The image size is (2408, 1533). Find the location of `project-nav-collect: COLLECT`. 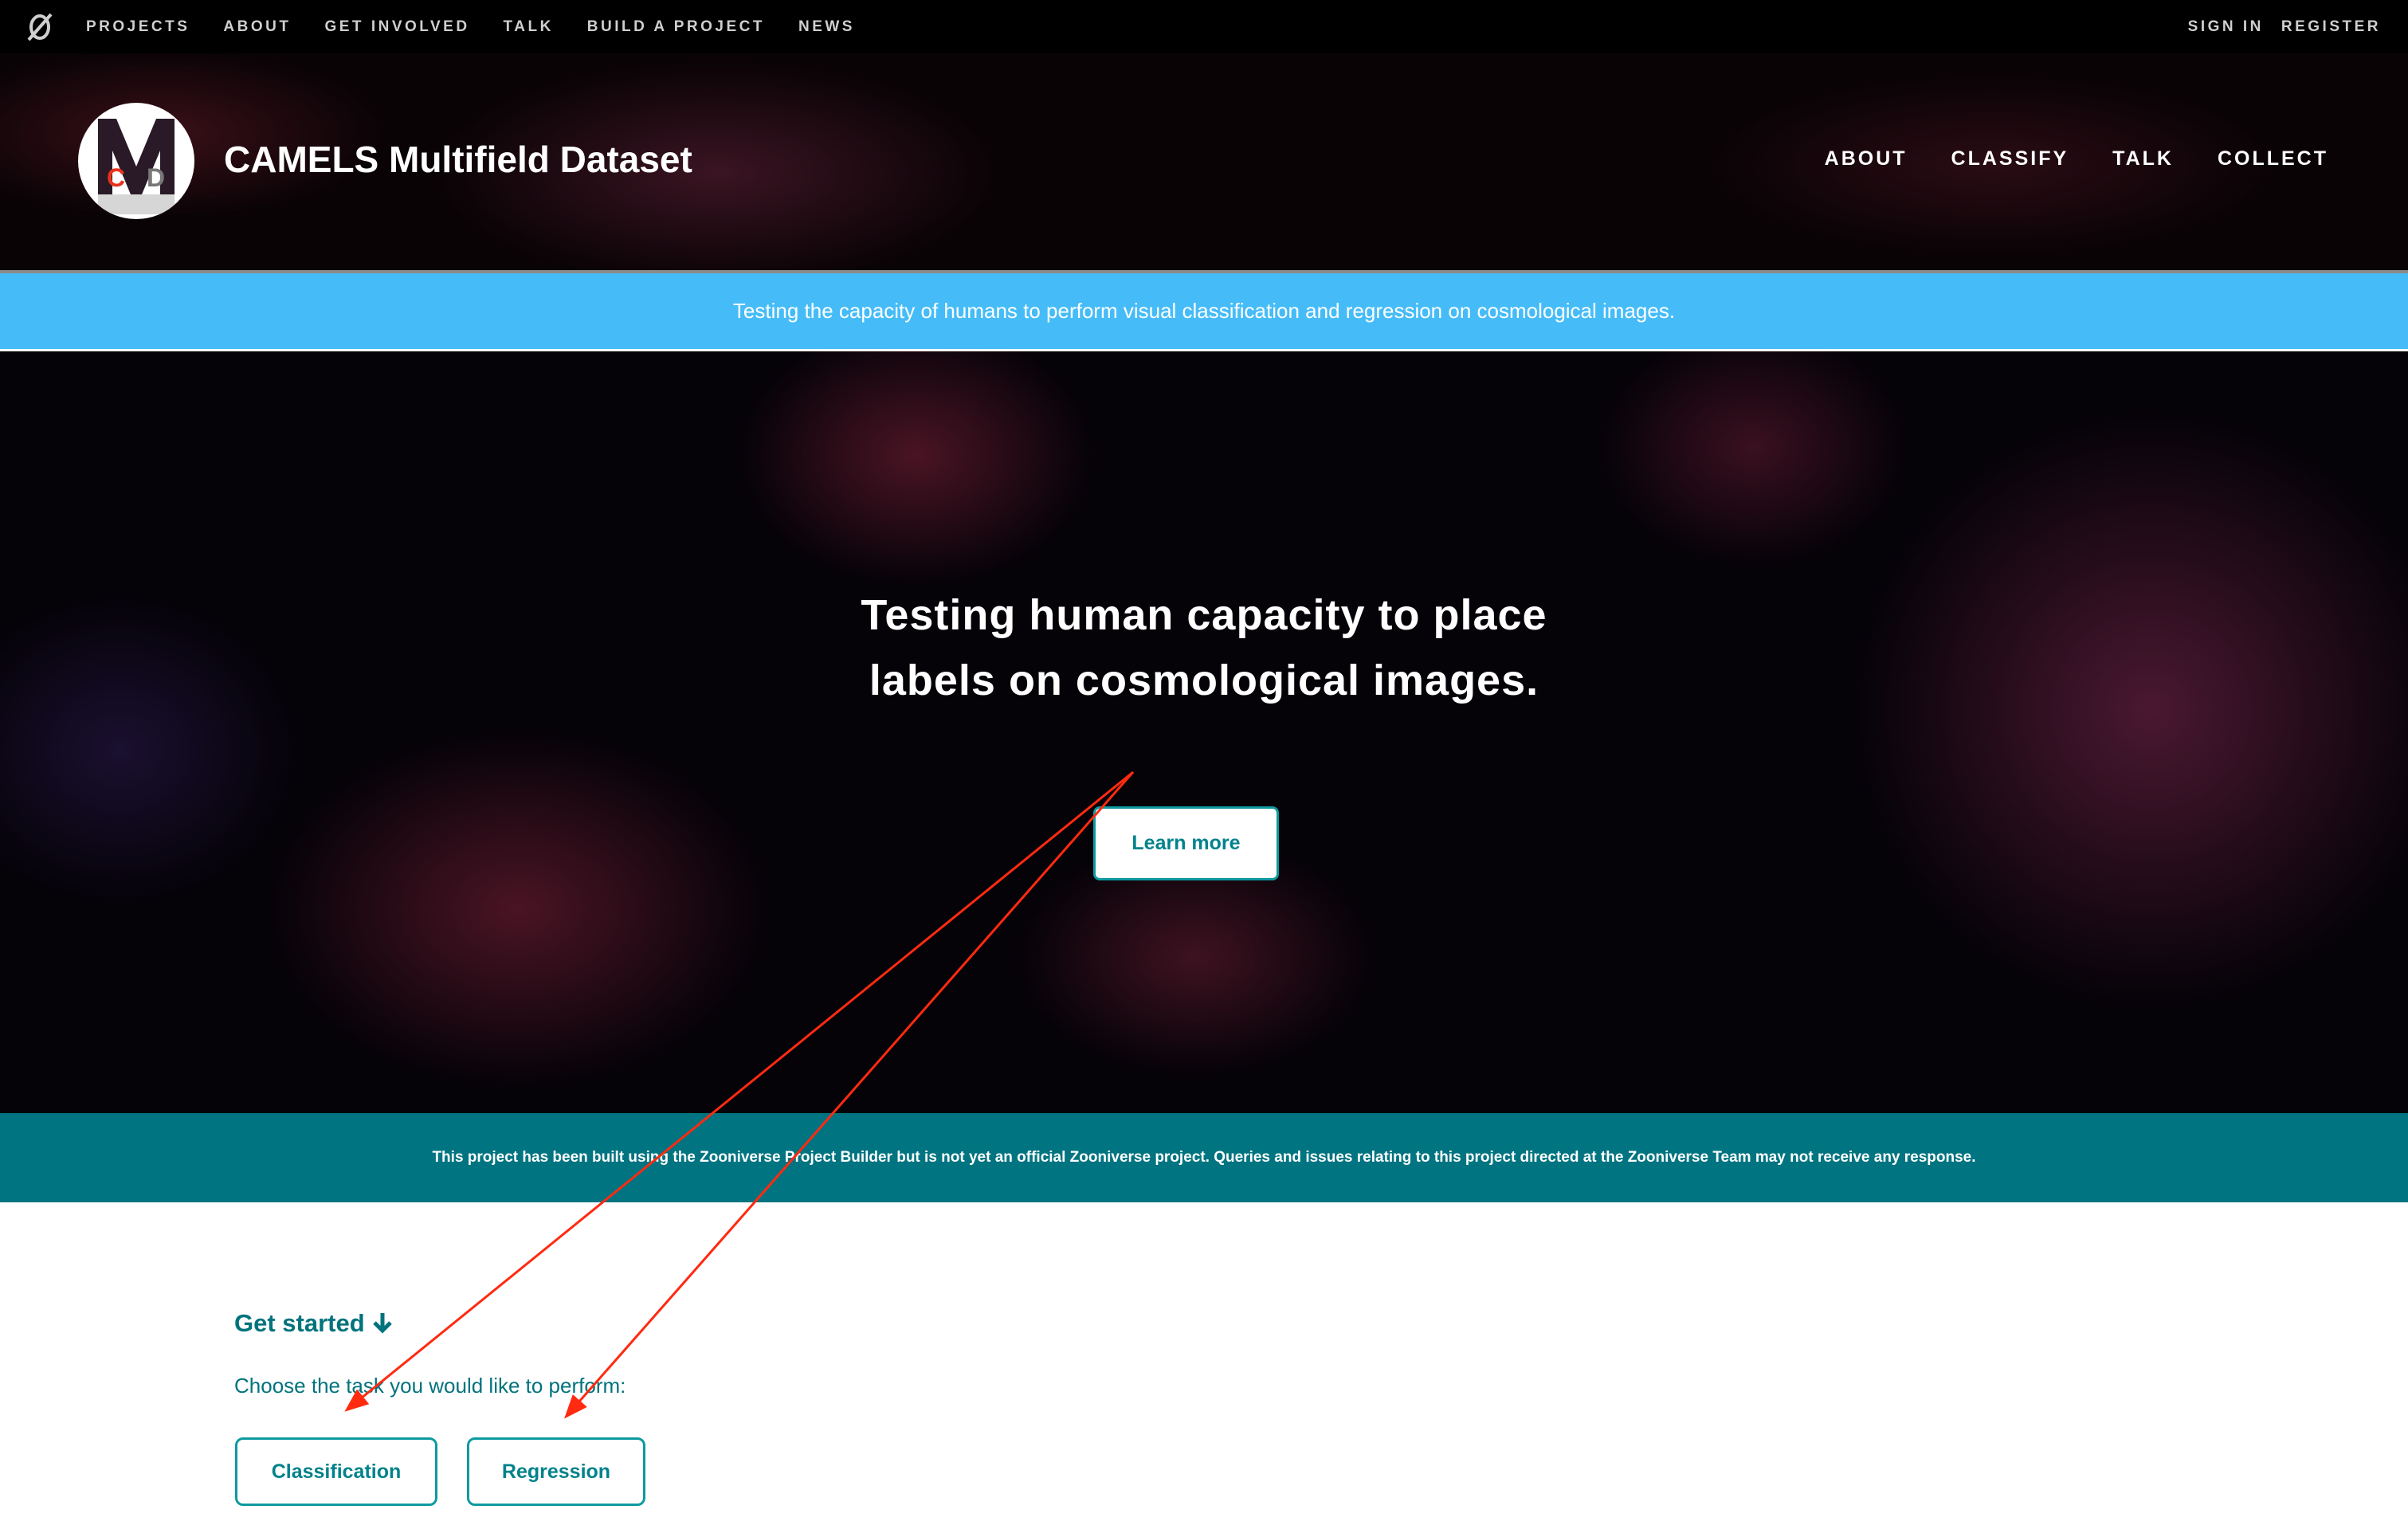

project-nav-collect: COLLECT is located at coordinates (2273, 159).